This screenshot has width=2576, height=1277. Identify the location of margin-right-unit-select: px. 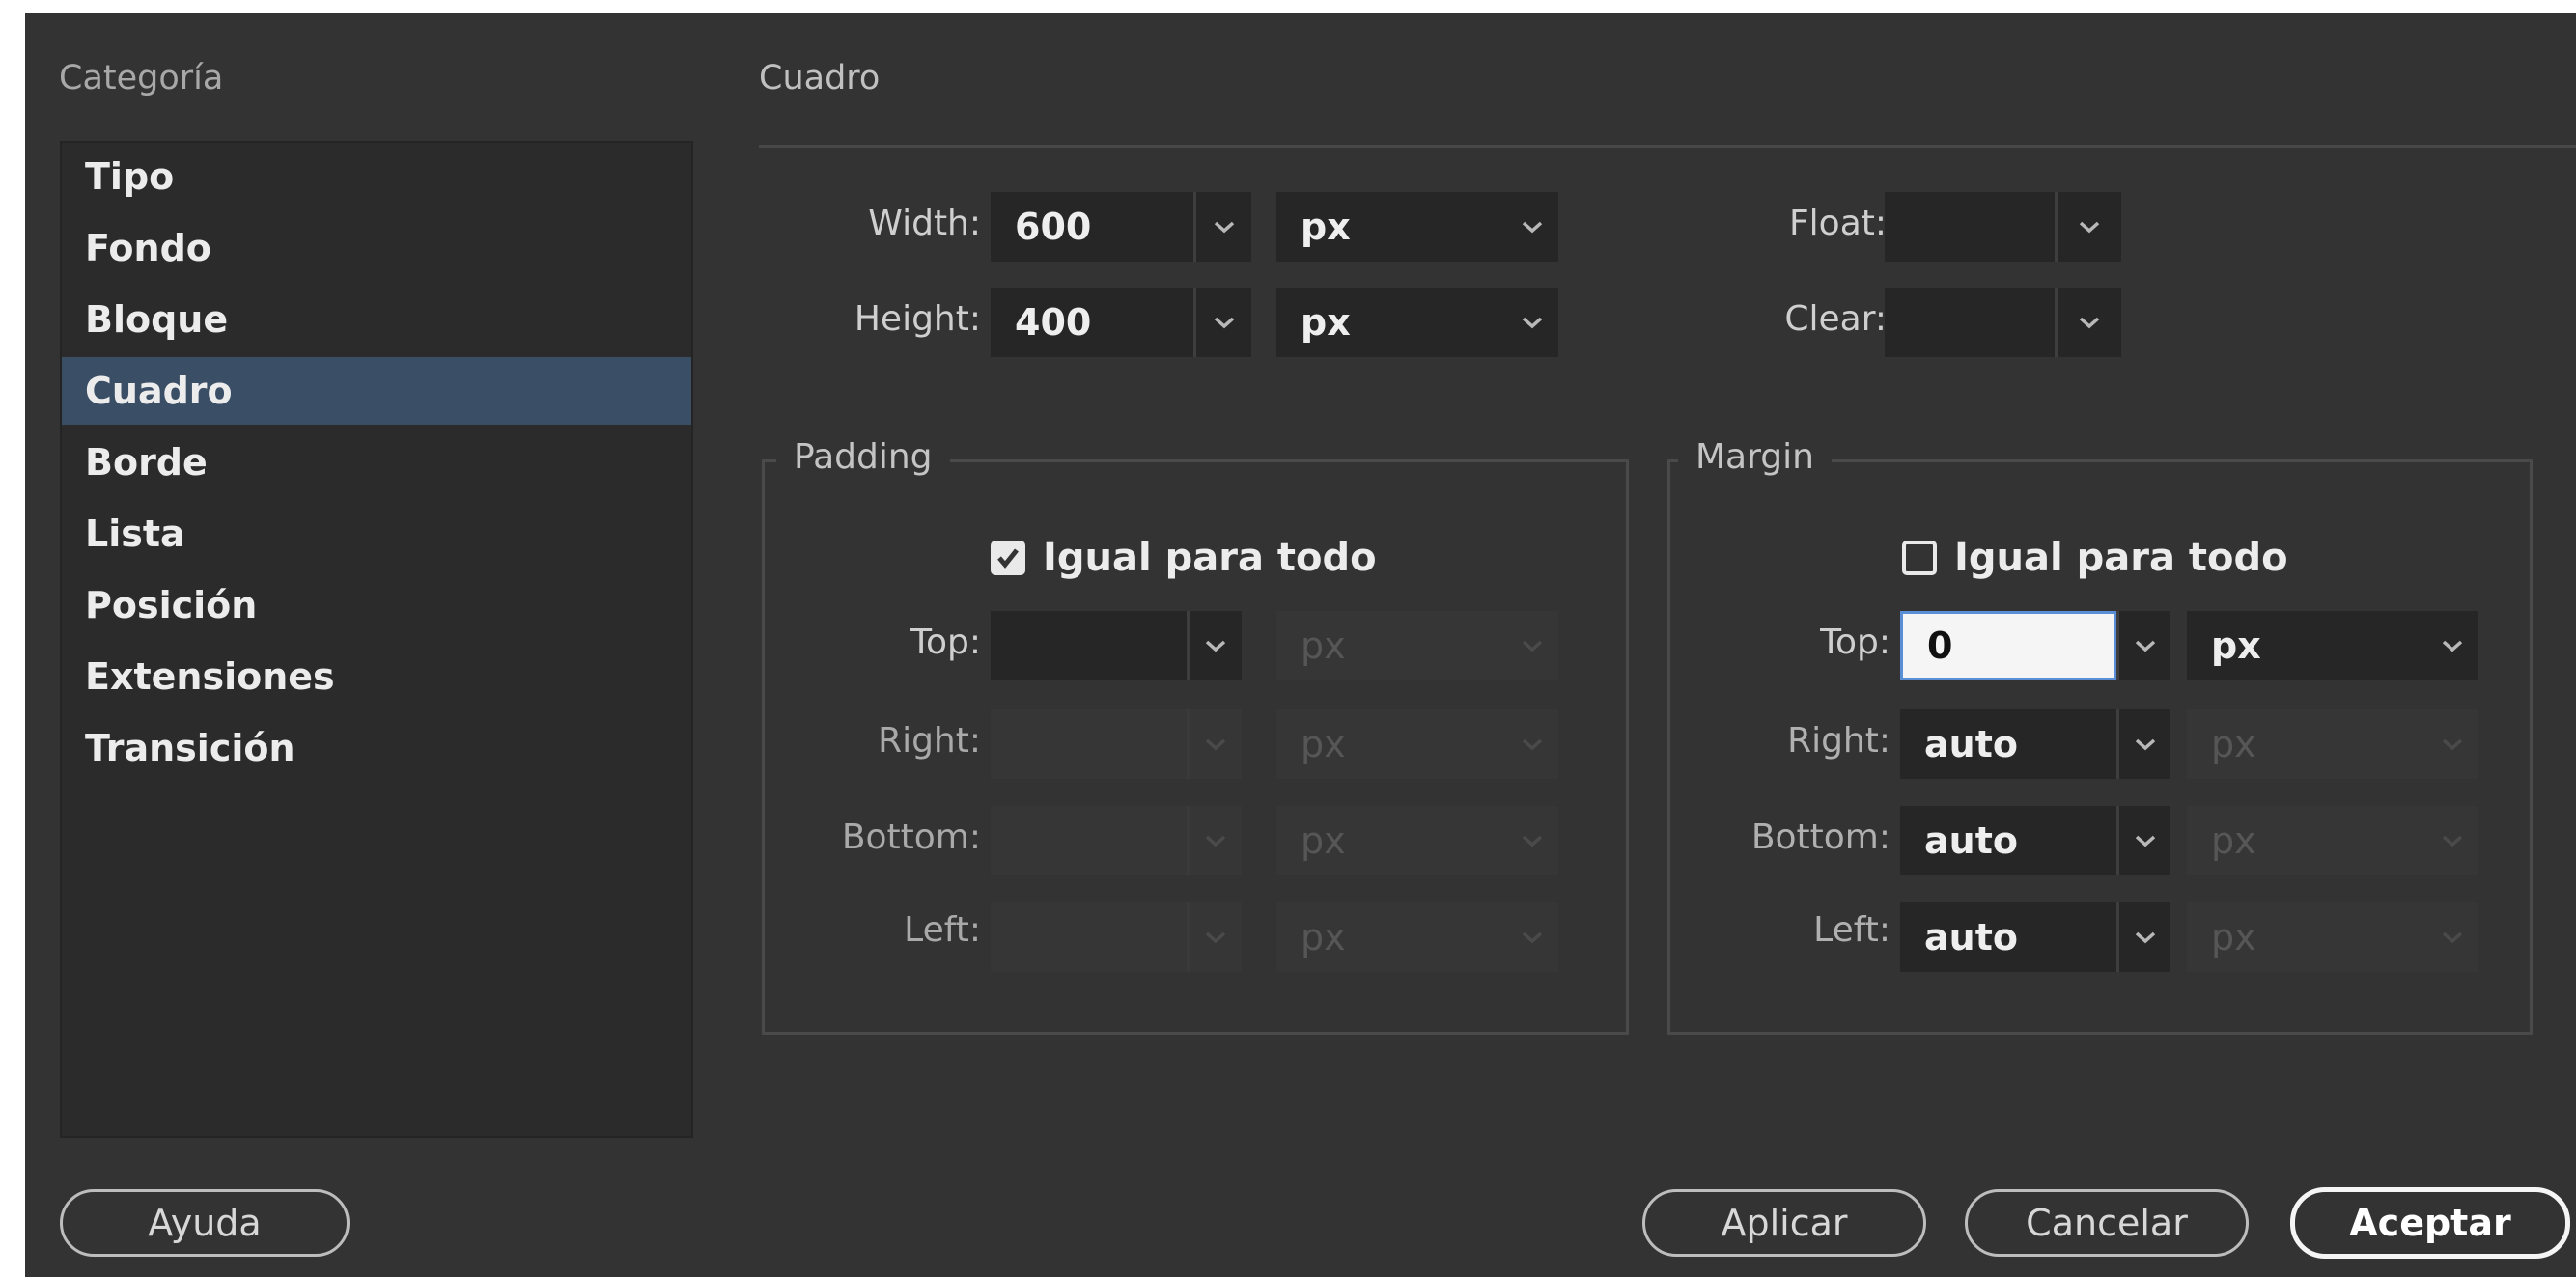
(2332, 744).